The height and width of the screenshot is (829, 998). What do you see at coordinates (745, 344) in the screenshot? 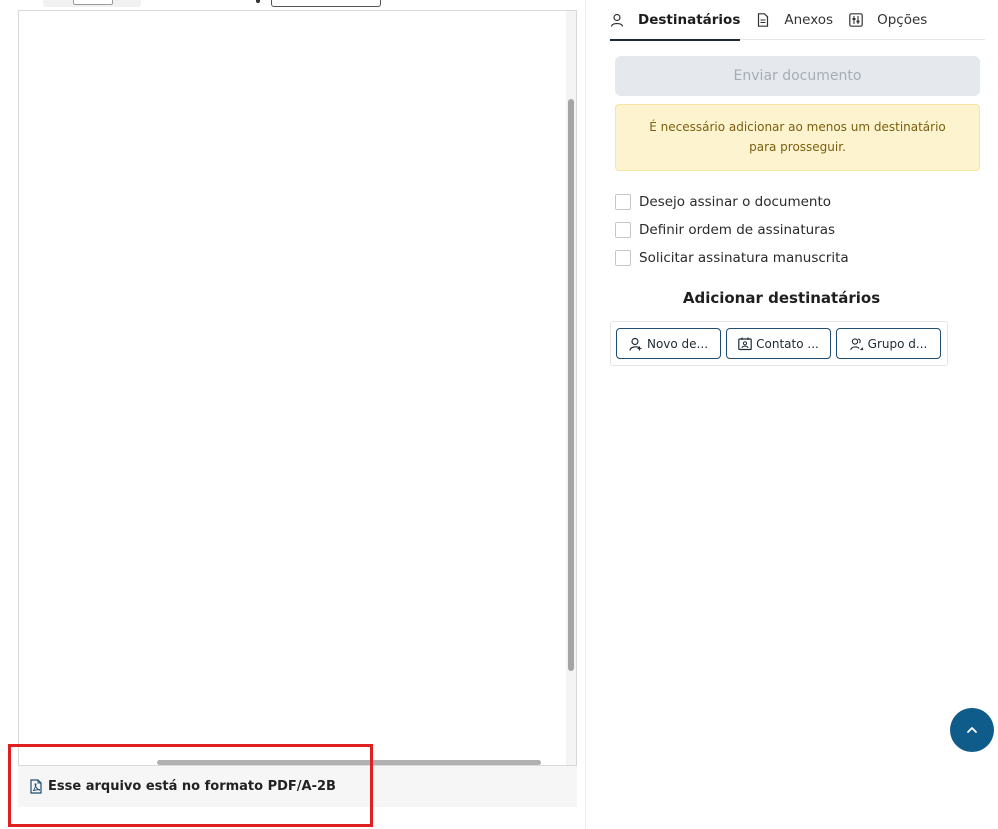
I see `contact-card-icon` at bounding box center [745, 344].